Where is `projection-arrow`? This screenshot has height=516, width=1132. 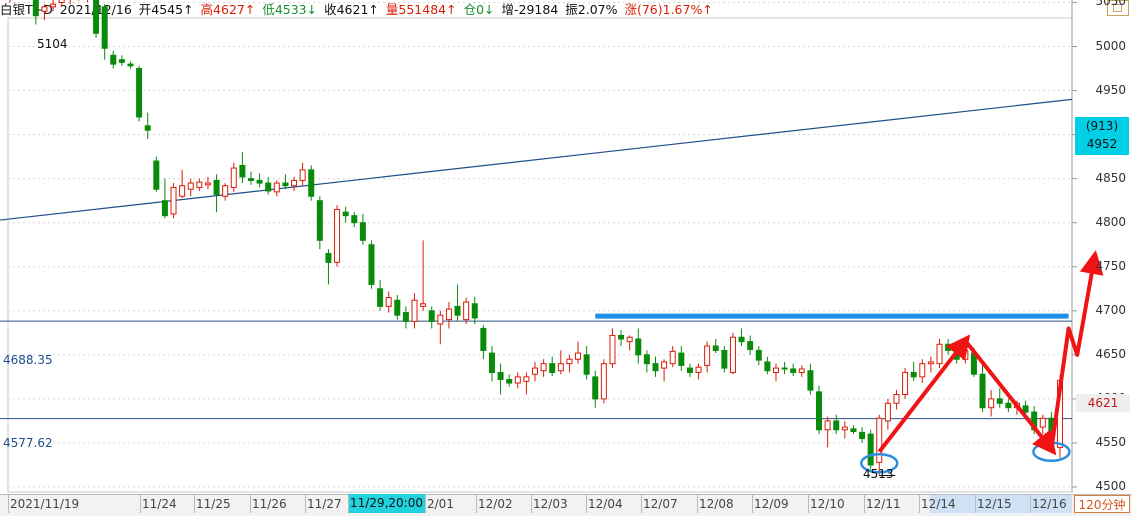 projection-arrow is located at coordinates (924, 393).